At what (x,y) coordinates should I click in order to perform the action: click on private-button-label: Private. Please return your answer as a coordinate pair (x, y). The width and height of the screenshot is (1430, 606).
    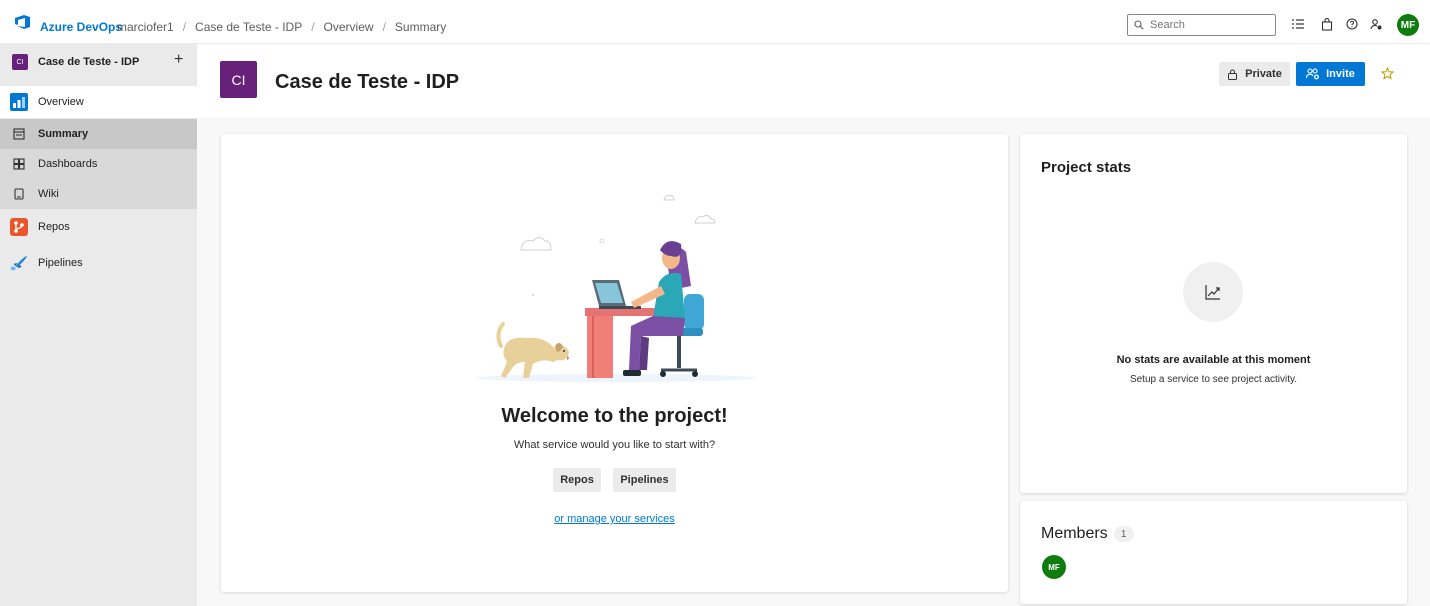
    Looking at the image, I should click on (1263, 74).